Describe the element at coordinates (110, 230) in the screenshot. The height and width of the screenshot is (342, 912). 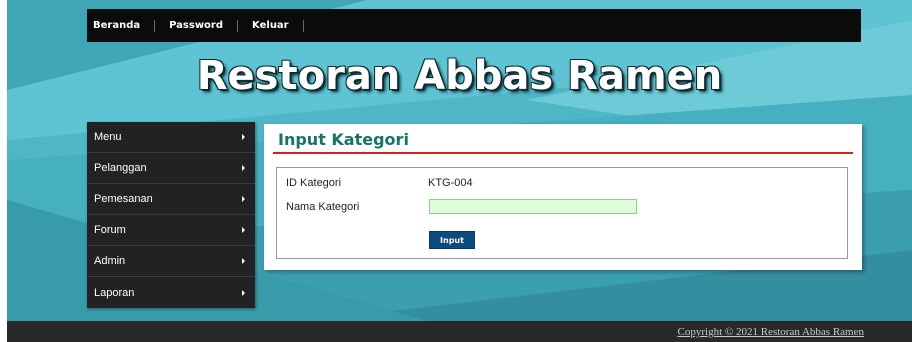
I see `sidebar-item-label: Forum` at that location.